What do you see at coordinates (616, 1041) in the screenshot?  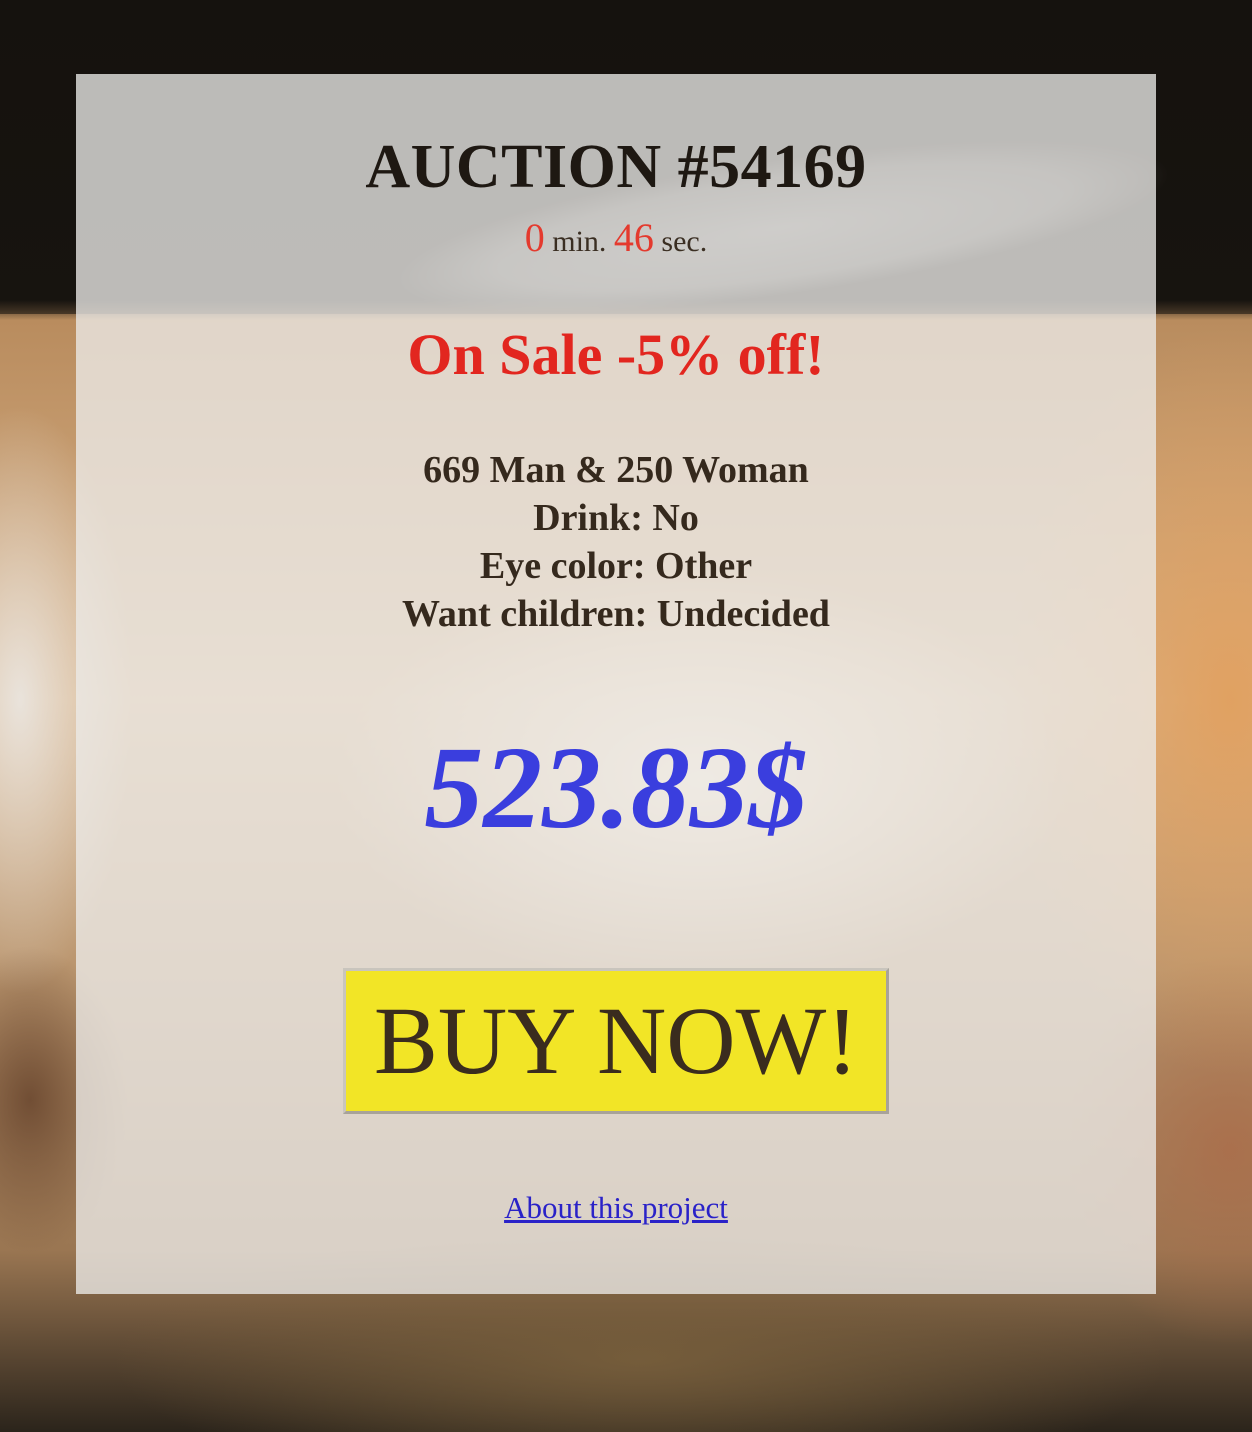 I see `buy-now-button: BUY NOW!` at bounding box center [616, 1041].